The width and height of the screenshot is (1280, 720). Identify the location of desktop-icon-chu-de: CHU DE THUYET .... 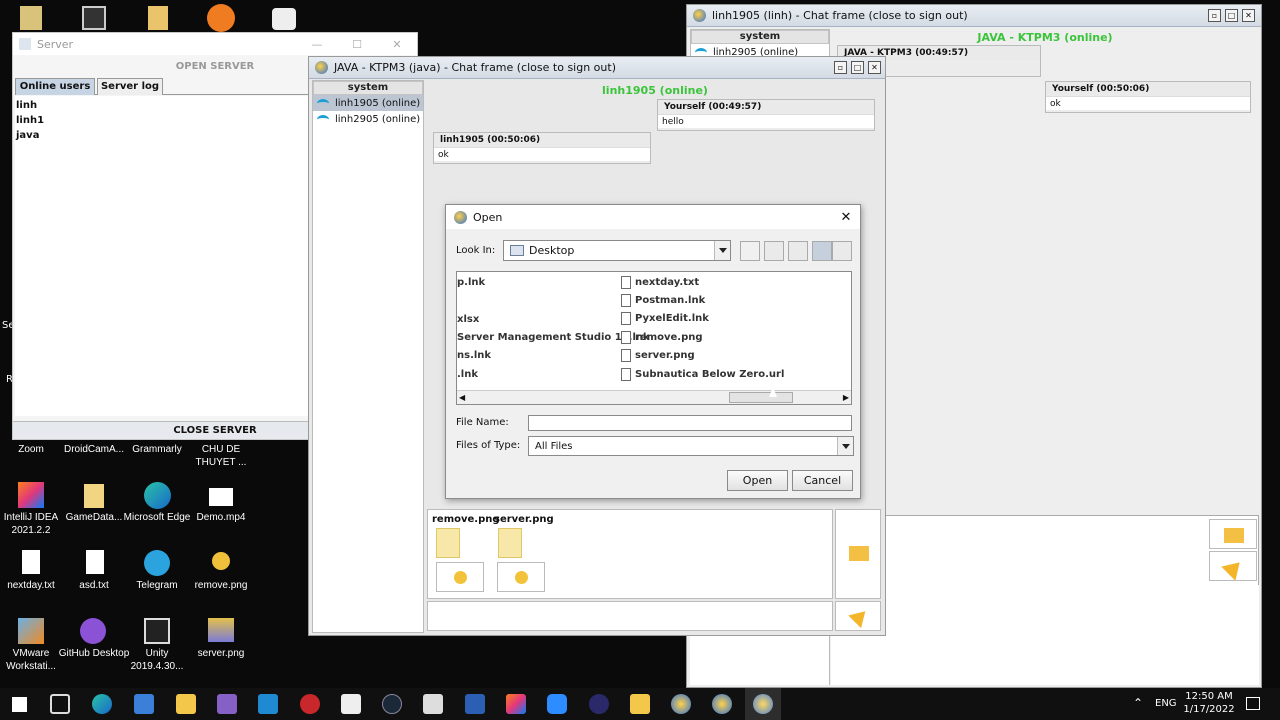
(221, 456).